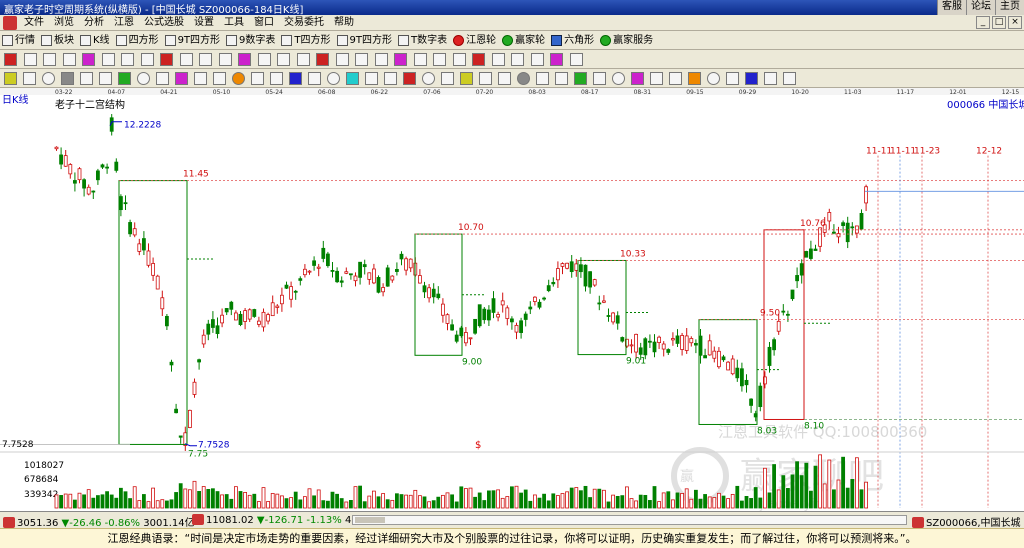 The height and width of the screenshot is (548, 1024). What do you see at coordinates (599, 78) in the screenshot?
I see `gann-tool-32-icon` at bounding box center [599, 78].